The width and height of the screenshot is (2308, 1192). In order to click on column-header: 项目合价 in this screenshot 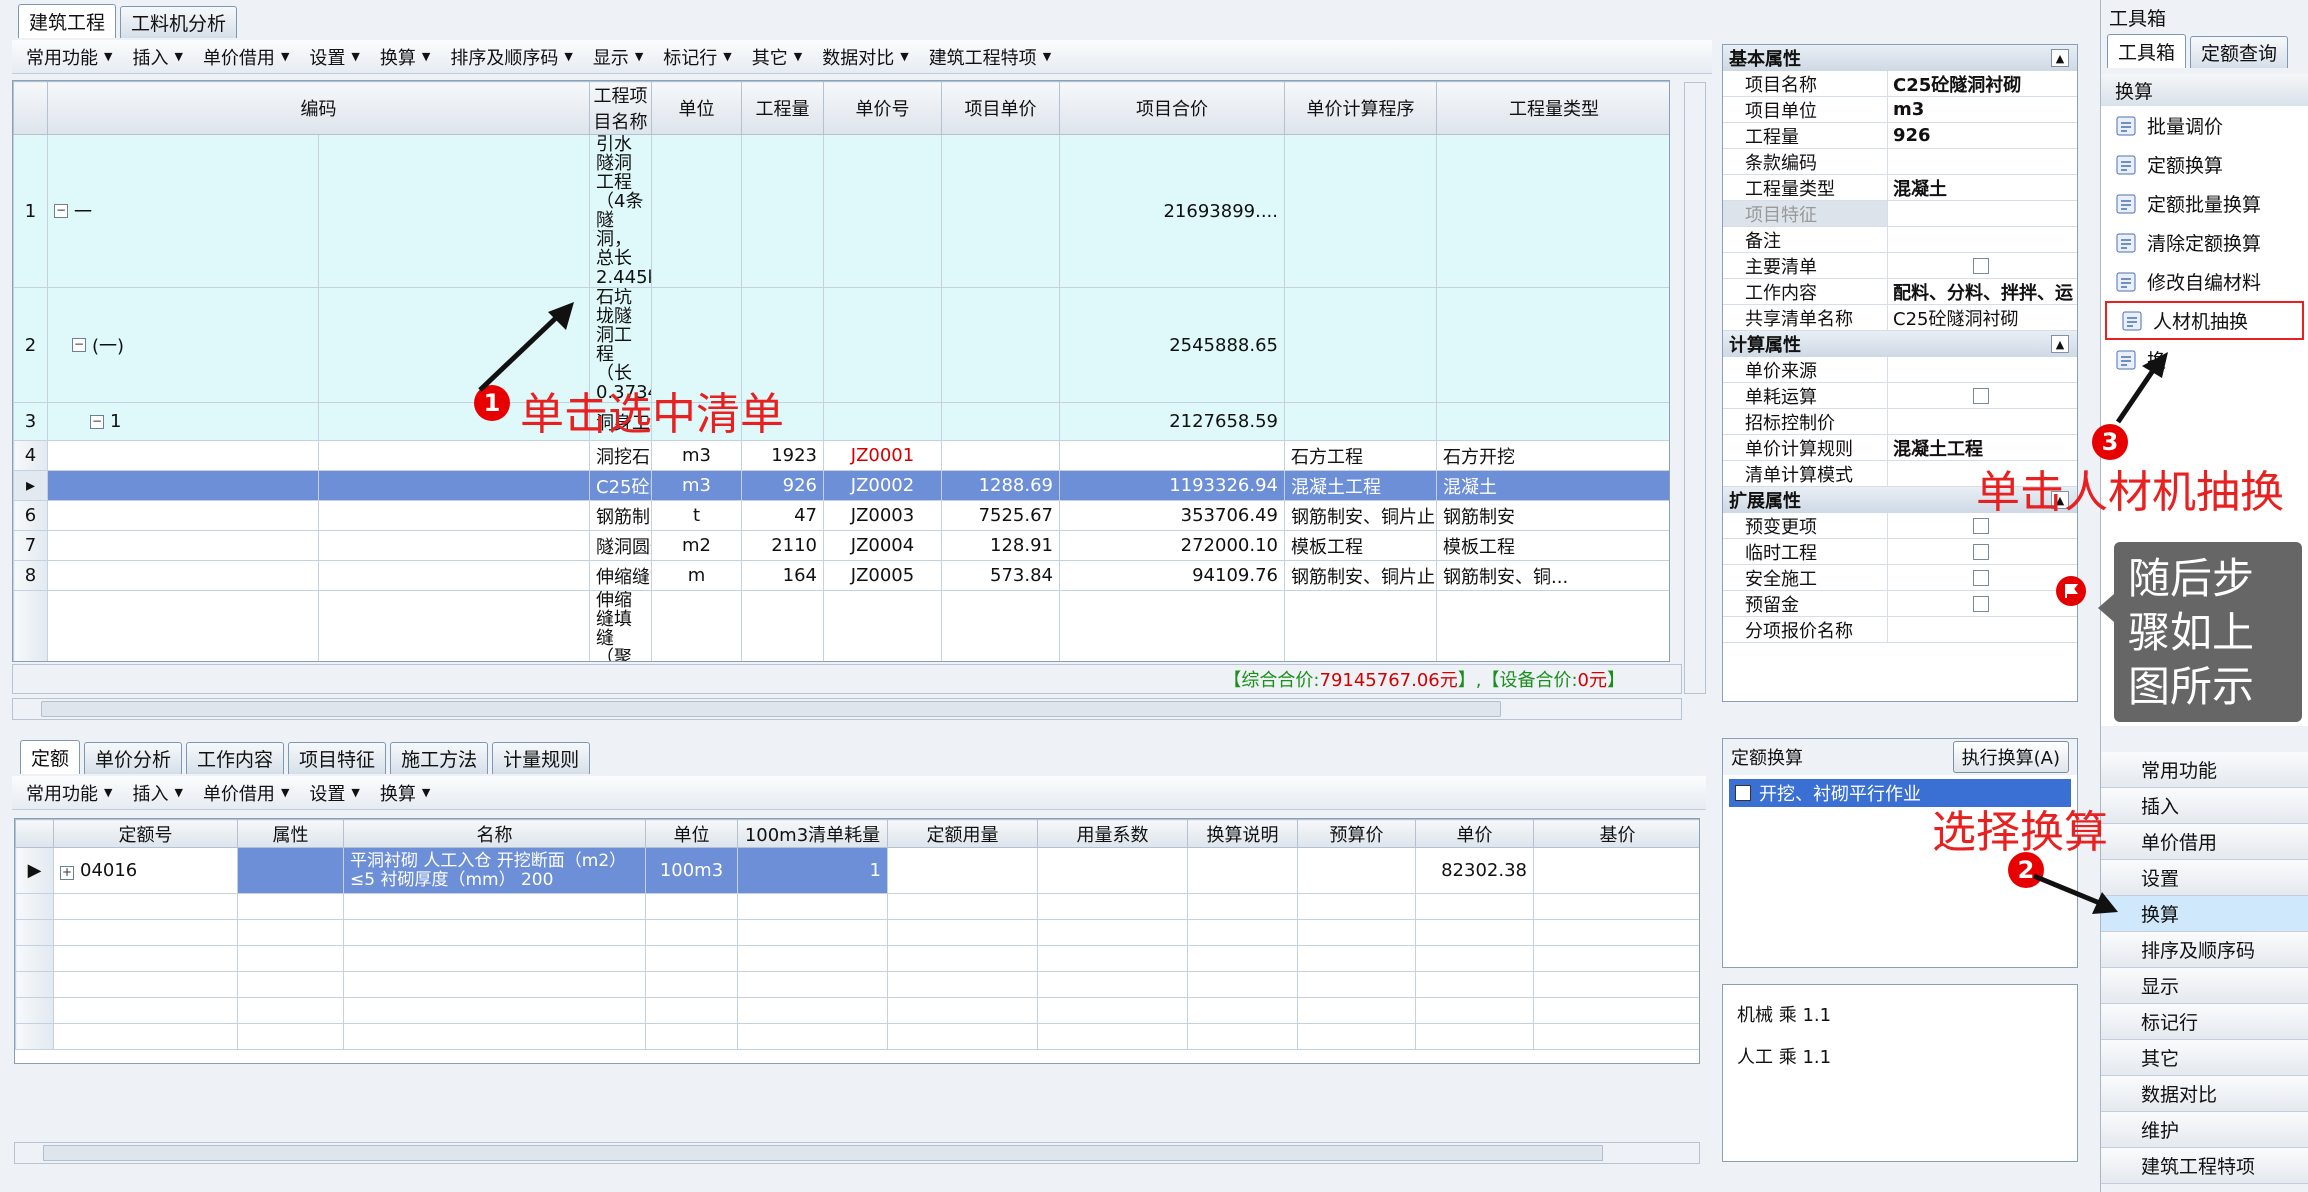, I will do `click(1172, 108)`.